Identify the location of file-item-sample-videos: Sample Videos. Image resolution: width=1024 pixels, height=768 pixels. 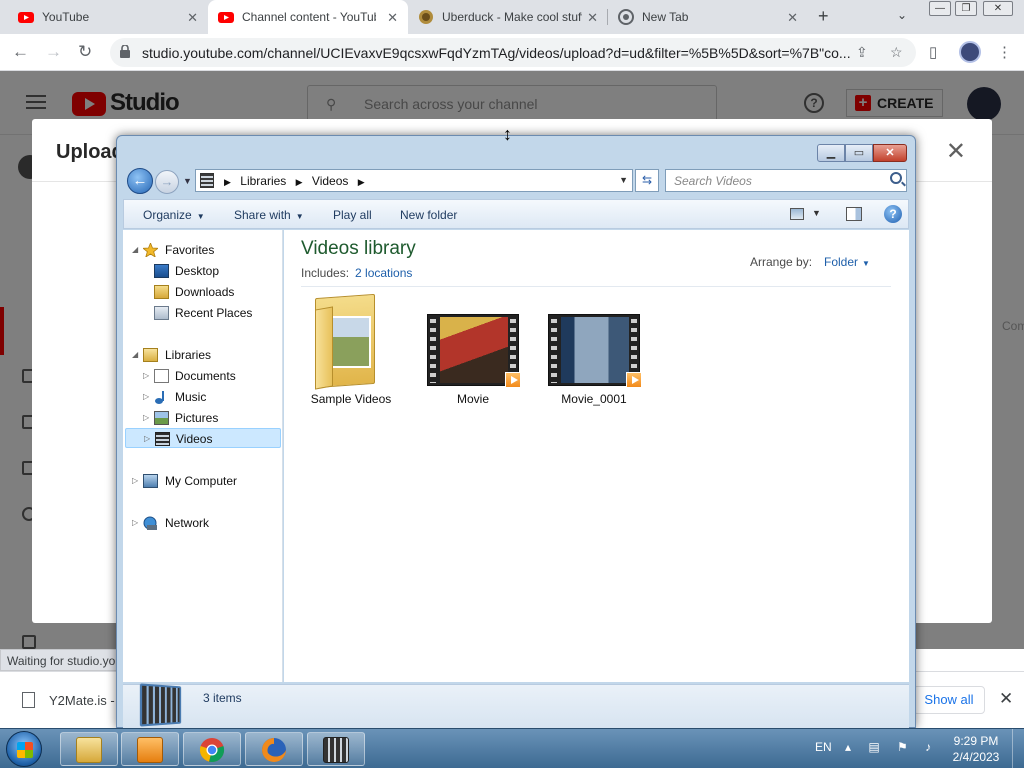
(351, 349).